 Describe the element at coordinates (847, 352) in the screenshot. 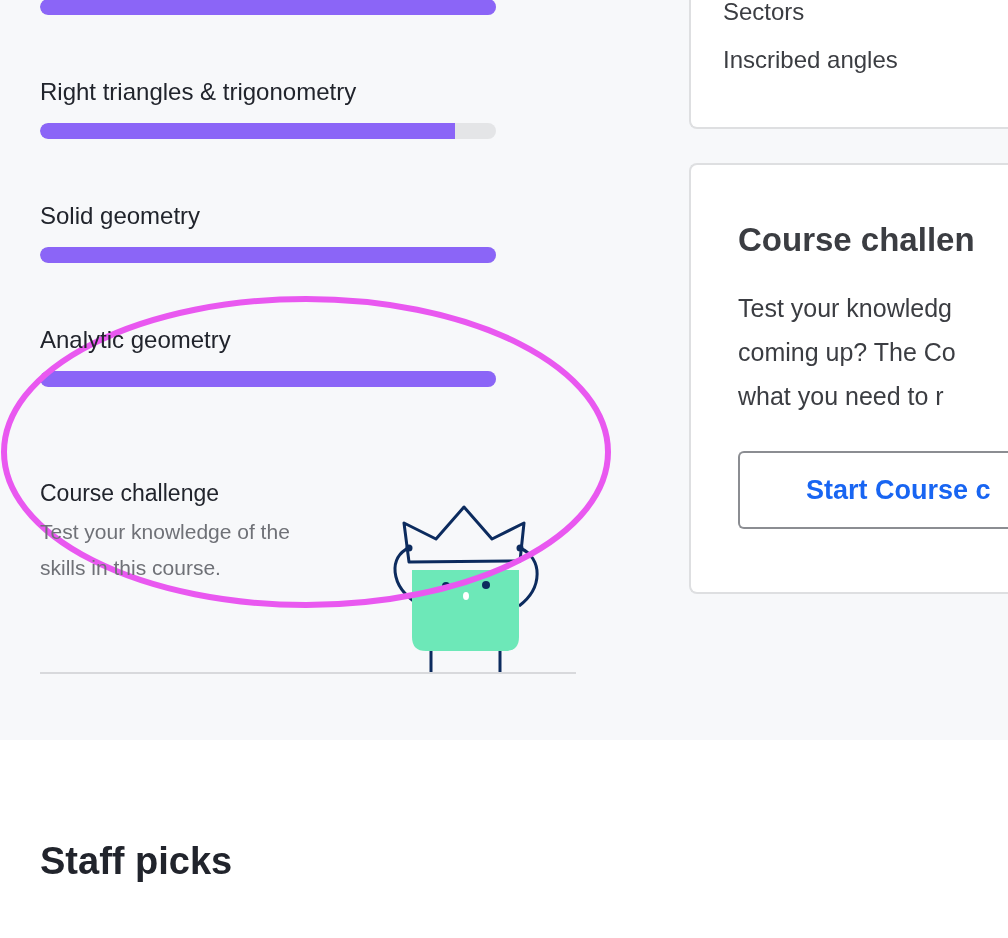

I see `card-description: Test your knowledg coming up? The Co what you need to r` at that location.